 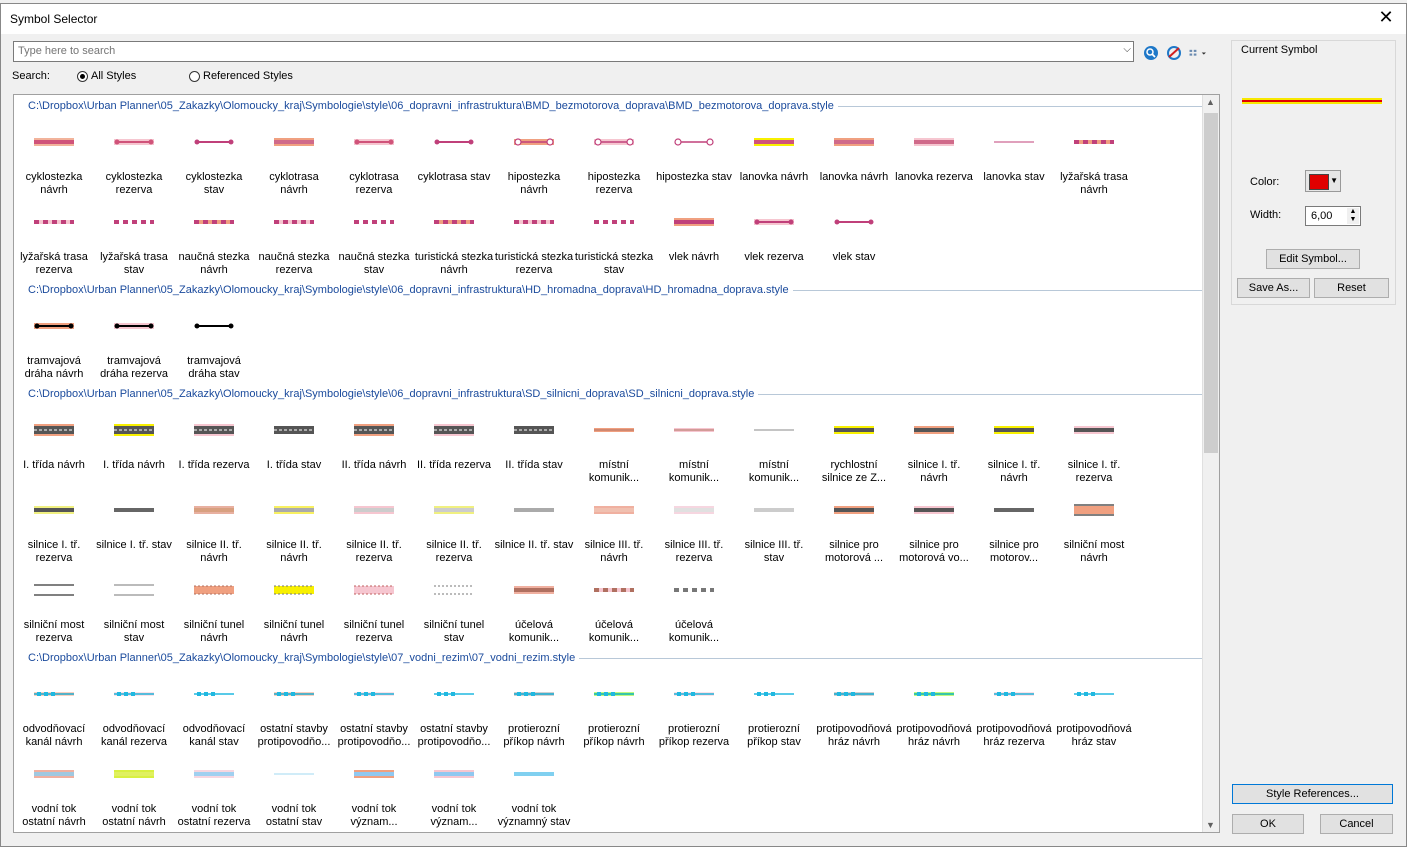 I want to click on symbol-item: silnice I. tř. stav, so click(x=134, y=527).